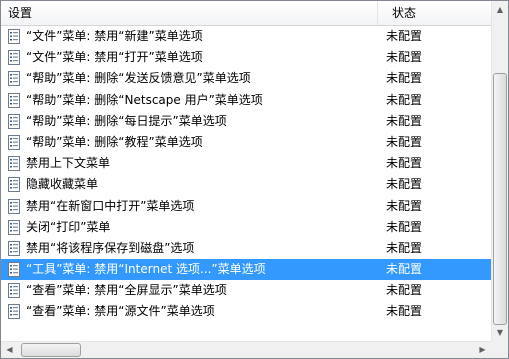  What do you see at coordinates (246, 248) in the screenshot?
I see `table-row: 禁用“将该程序保存到磁盘”选项 未配置` at bounding box center [246, 248].